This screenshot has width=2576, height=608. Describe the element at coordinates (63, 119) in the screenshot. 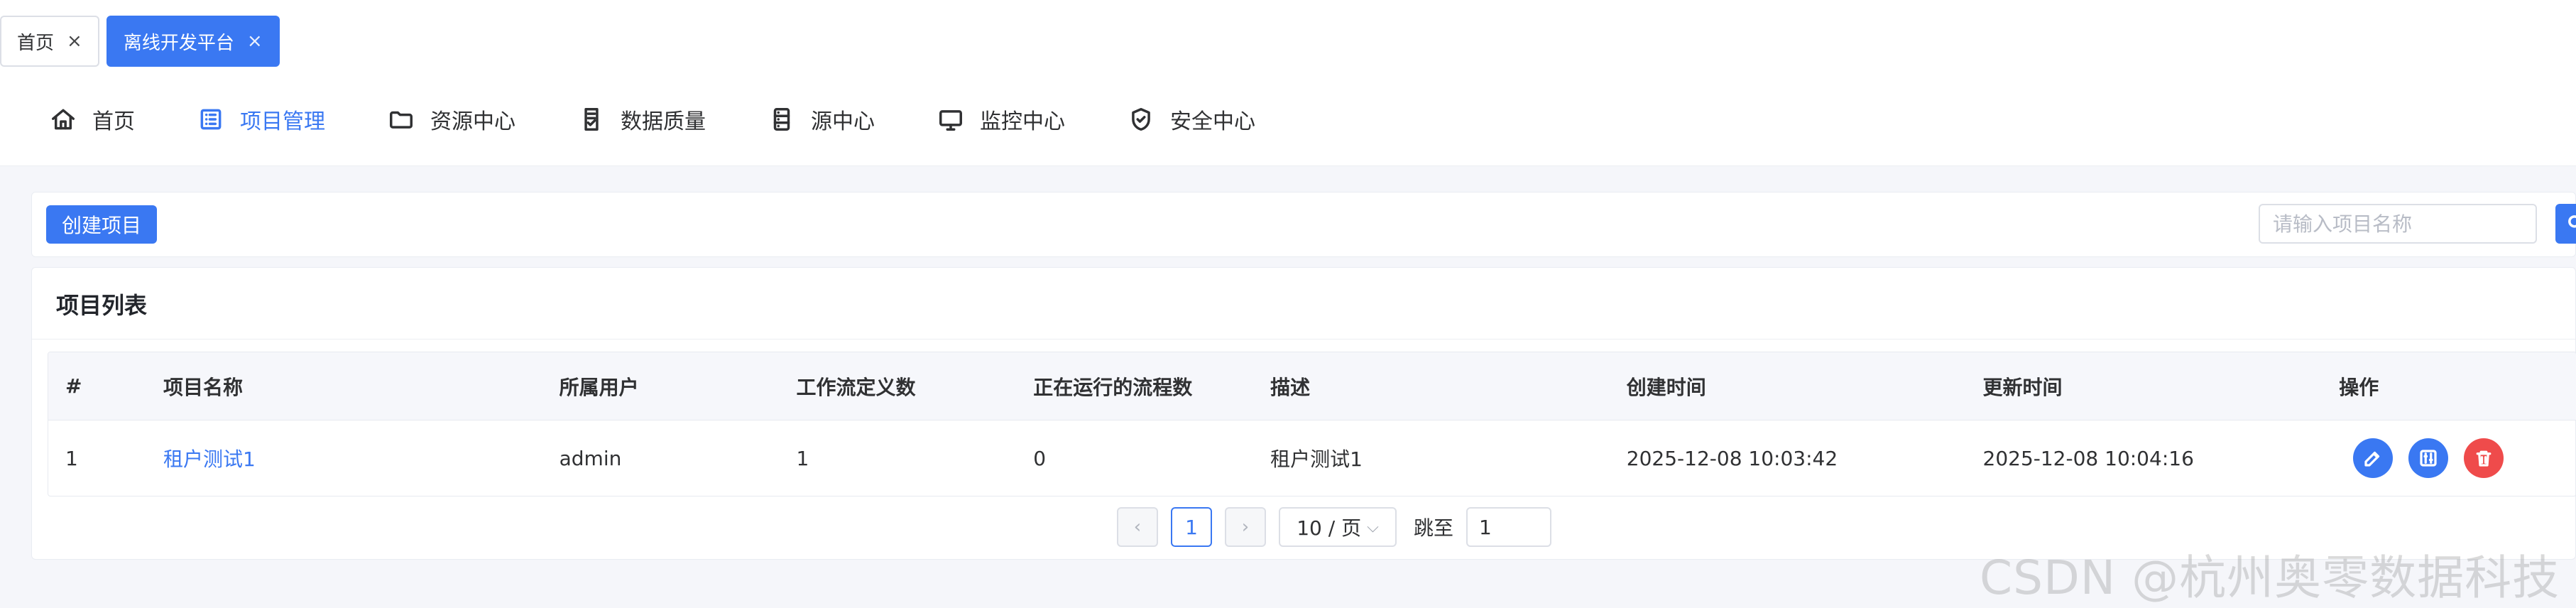

I see `home-icon` at that location.